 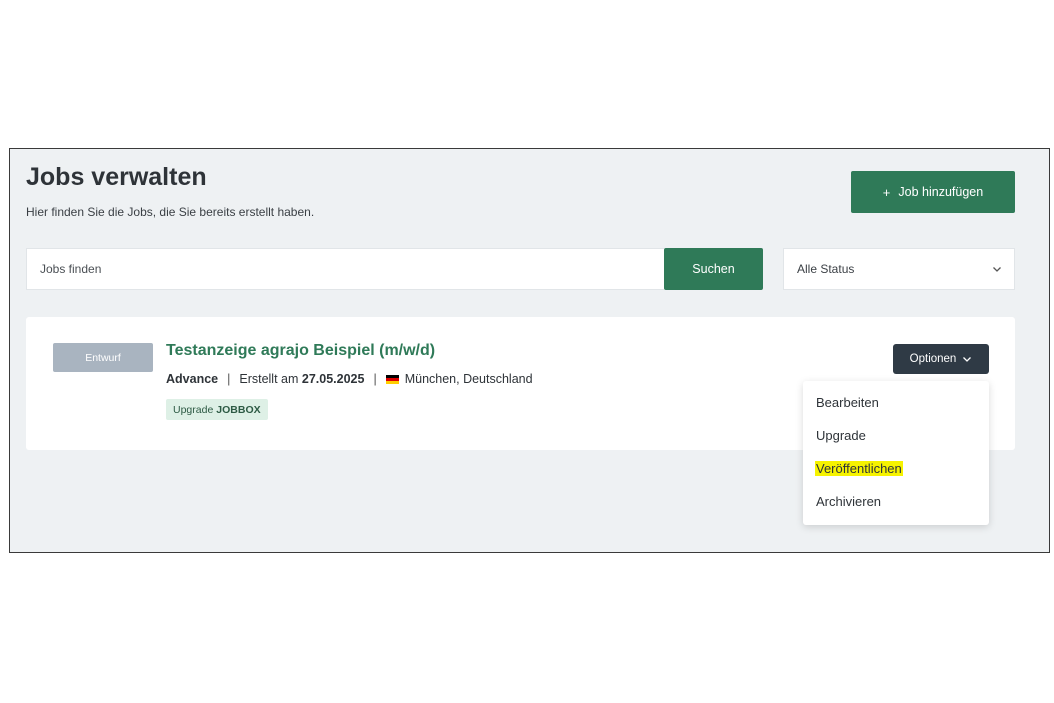 I want to click on job-location: München, Deutschland, so click(x=468, y=379).